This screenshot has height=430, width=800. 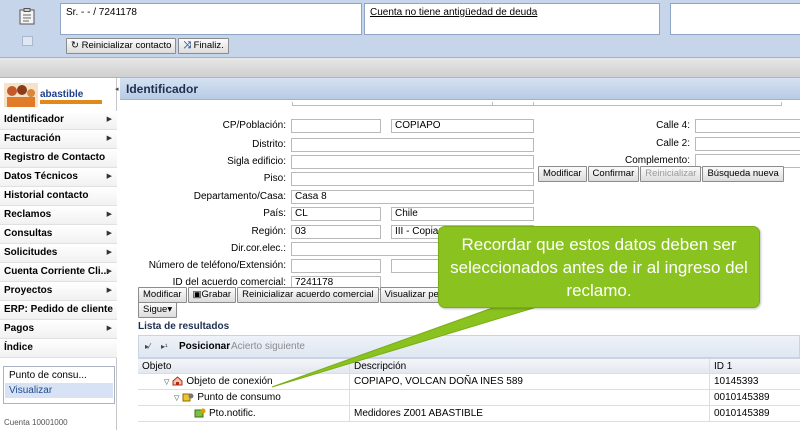 I want to click on reset-button: Reinicializar, so click(x=671, y=174).